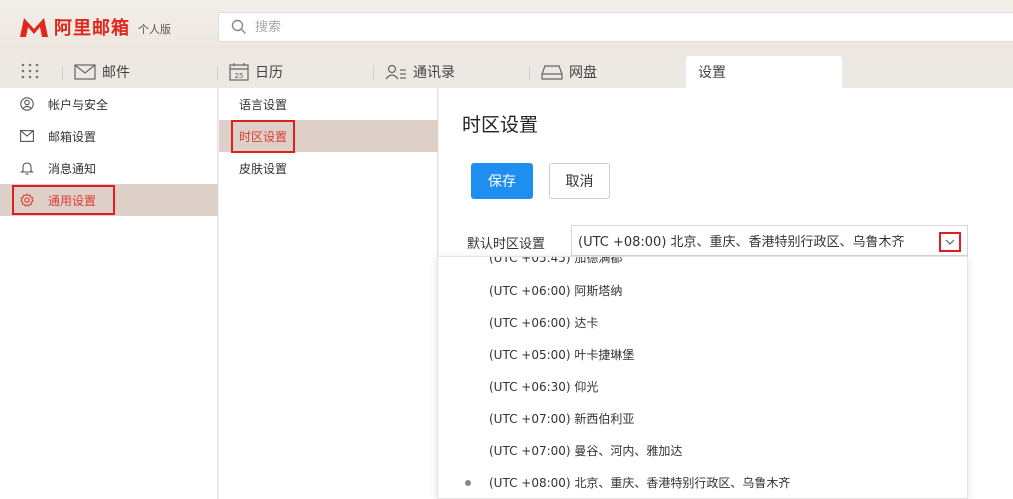 This screenshot has height=499, width=1013. What do you see at coordinates (109, 136) in the screenshot?
I see `nav-item-mailbox-settings: 邮箱设置` at bounding box center [109, 136].